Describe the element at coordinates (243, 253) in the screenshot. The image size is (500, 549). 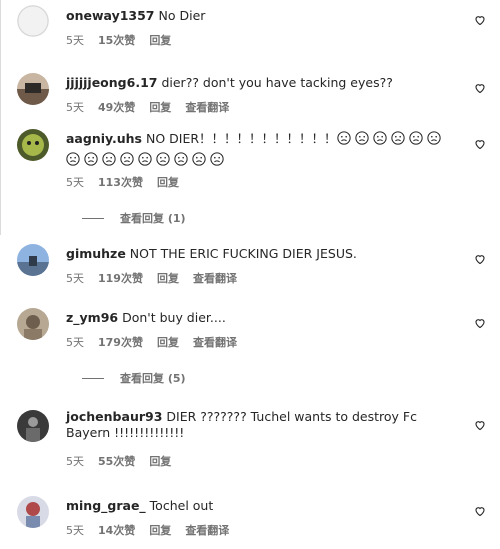
I see `comment-text: NOT THE ERIC FUCKING DIER JESUS.` at that location.